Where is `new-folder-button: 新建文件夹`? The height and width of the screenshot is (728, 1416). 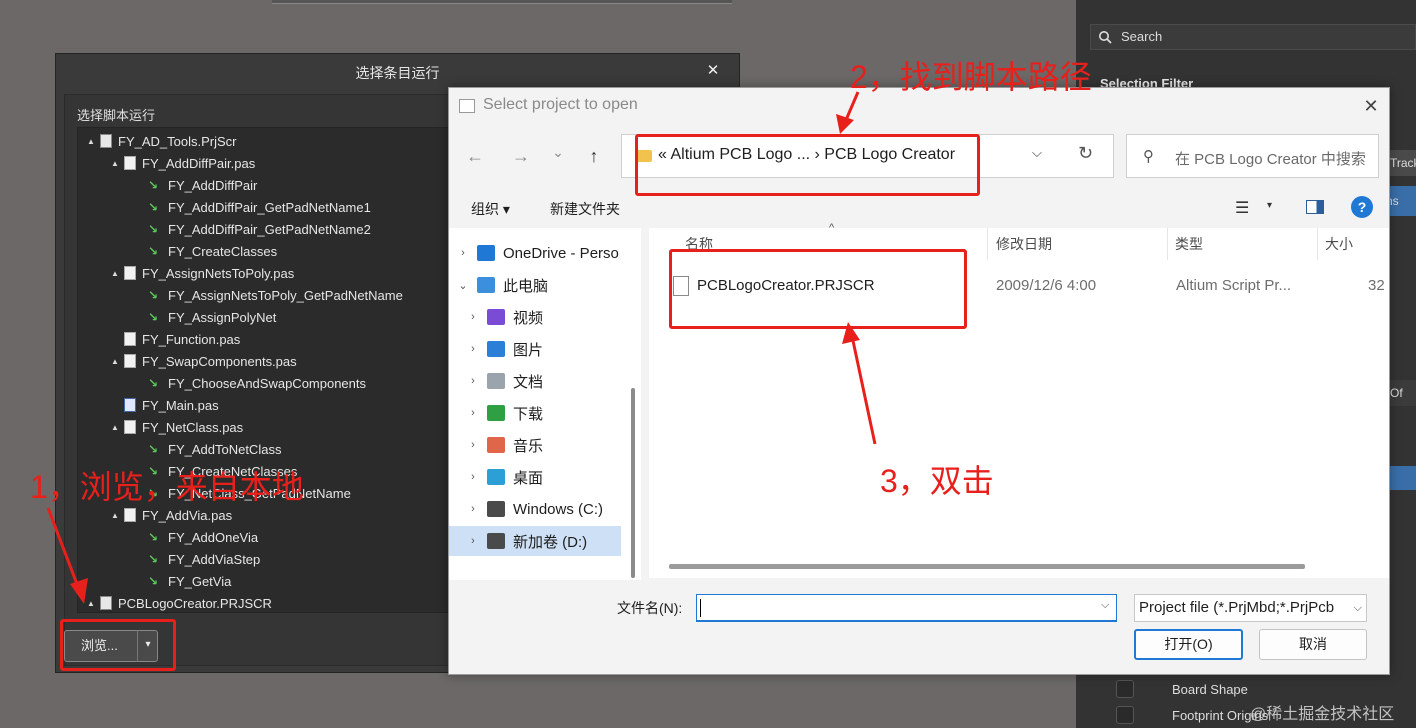
new-folder-button: 新建文件夹 is located at coordinates (585, 209).